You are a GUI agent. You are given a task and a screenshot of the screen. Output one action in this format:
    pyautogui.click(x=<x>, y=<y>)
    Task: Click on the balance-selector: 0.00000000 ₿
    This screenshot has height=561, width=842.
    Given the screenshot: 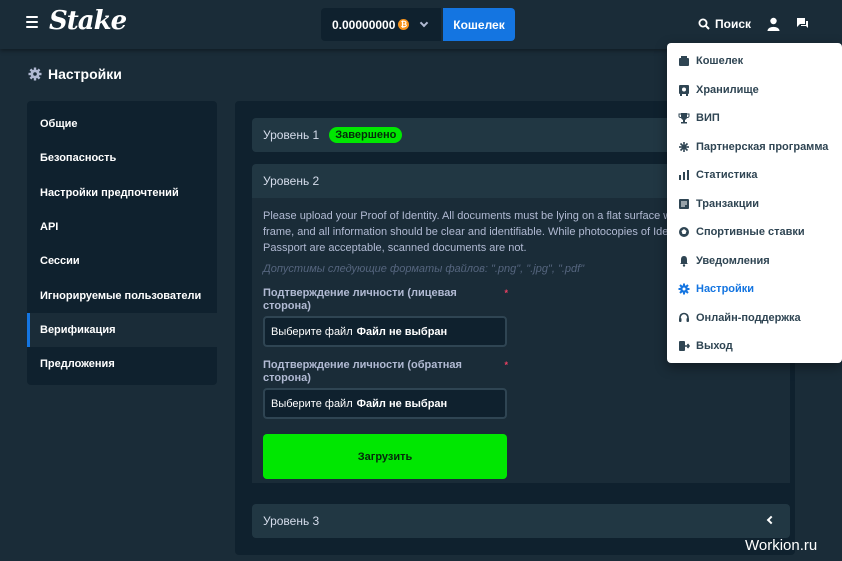 What is the action you would take?
    pyautogui.click(x=381, y=24)
    